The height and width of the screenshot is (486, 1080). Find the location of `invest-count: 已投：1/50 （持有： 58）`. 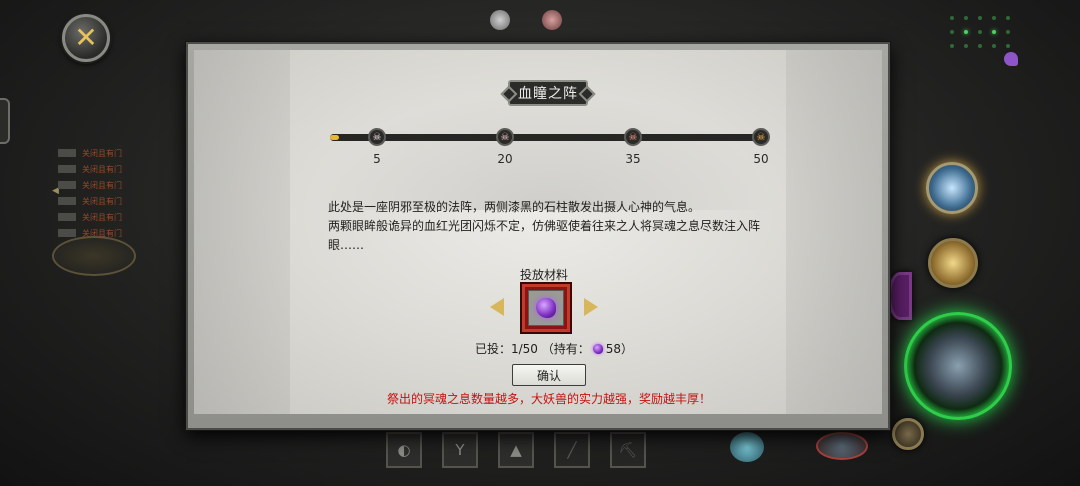

invest-count: 已投：1/50 （持有： 58） is located at coordinates (554, 348).